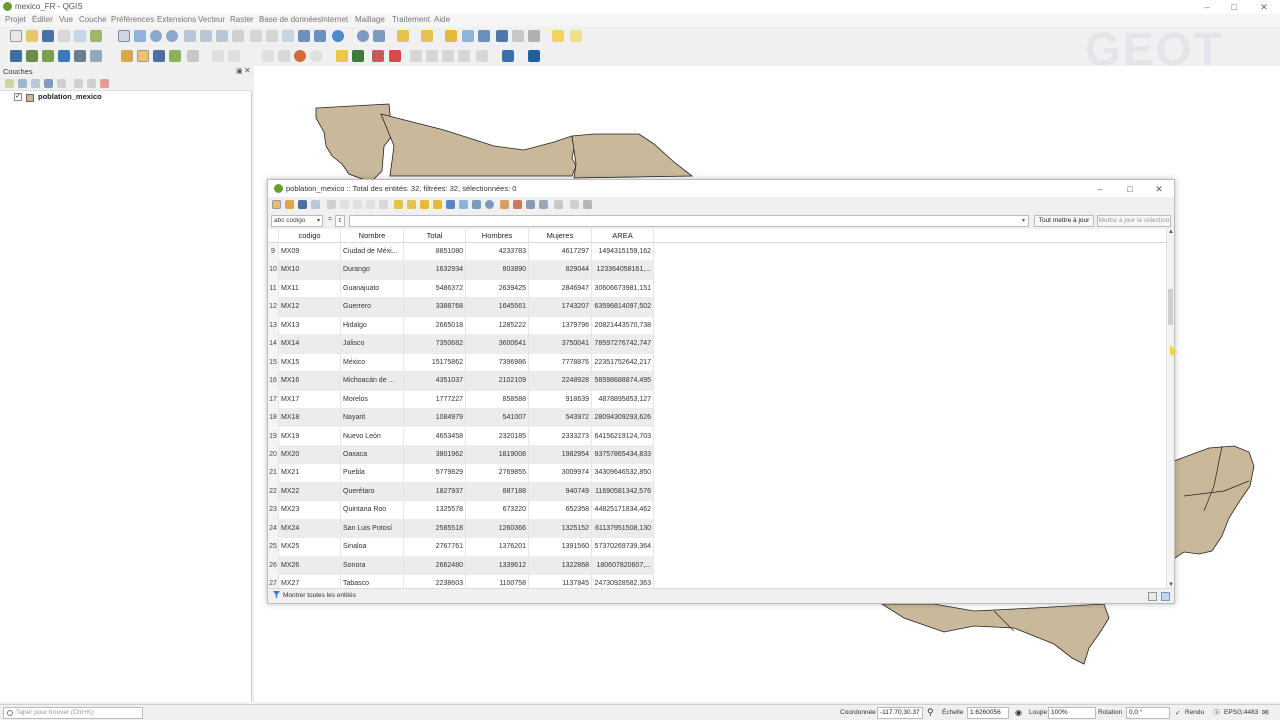  Describe the element at coordinates (310, 289) in the screenshot. I see `cell-codigo: MX11` at that location.